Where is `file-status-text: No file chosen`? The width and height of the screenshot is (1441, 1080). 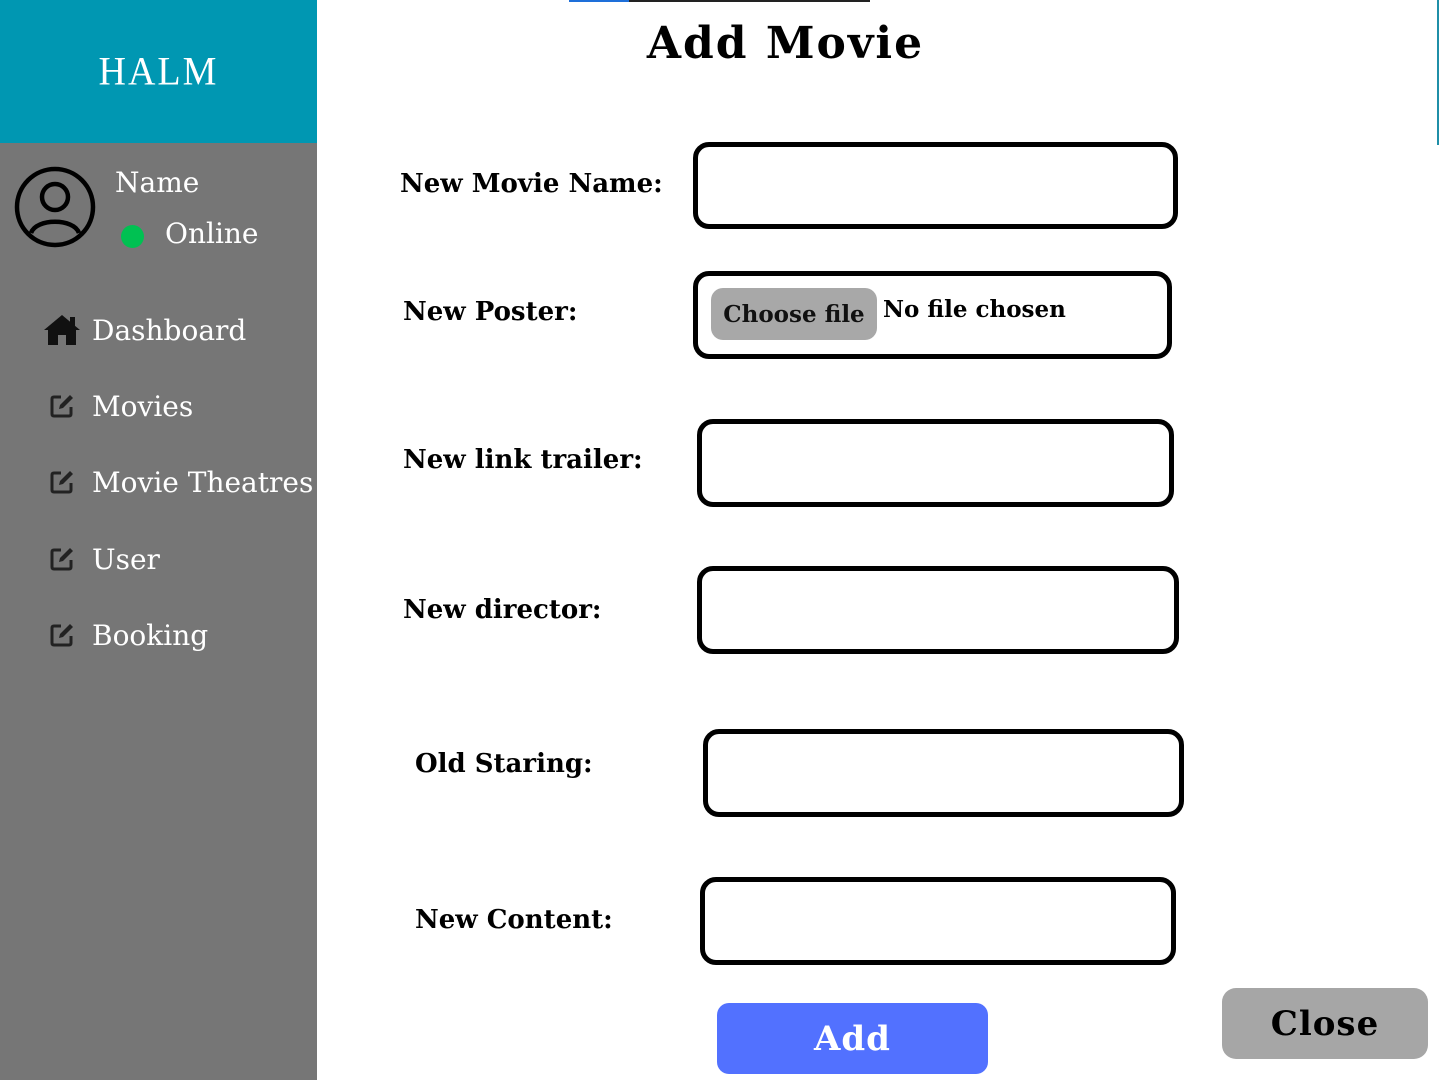 file-status-text: No file chosen is located at coordinates (974, 309).